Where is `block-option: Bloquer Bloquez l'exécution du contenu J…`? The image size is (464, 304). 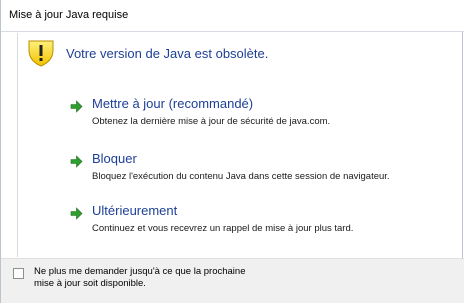
block-option: Bloquer Bloquez l'exécution du contenu J… is located at coordinates (250, 172).